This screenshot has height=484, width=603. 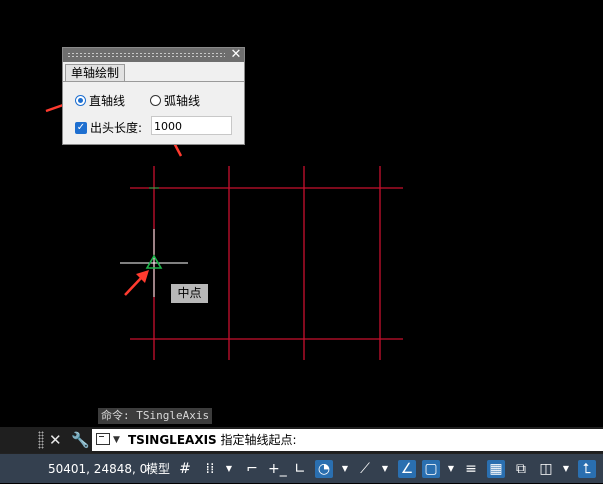 I want to click on radio-straight-axis: 直轴线, so click(x=100, y=100).